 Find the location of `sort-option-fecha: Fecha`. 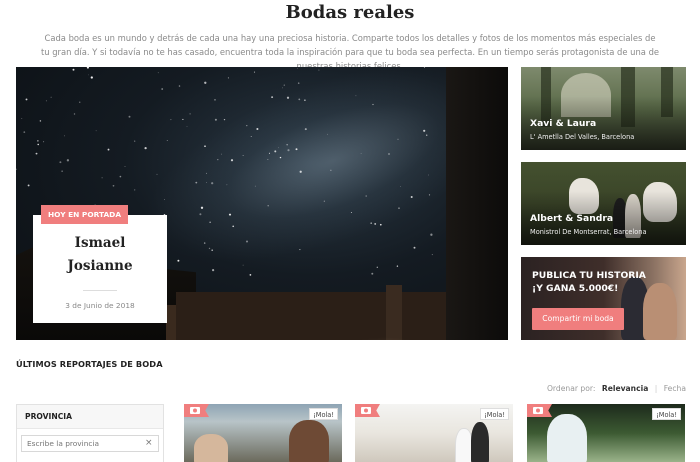

sort-option-fecha: Fecha is located at coordinates (675, 388).